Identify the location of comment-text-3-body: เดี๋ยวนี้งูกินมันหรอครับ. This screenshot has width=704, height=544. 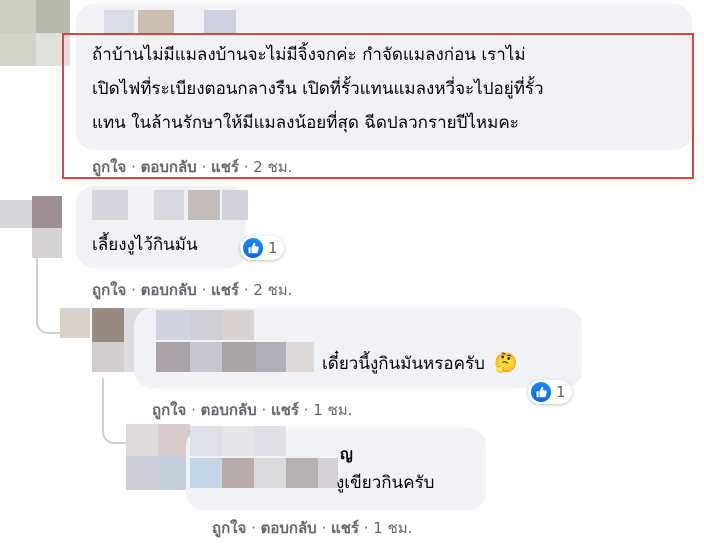
(403, 364).